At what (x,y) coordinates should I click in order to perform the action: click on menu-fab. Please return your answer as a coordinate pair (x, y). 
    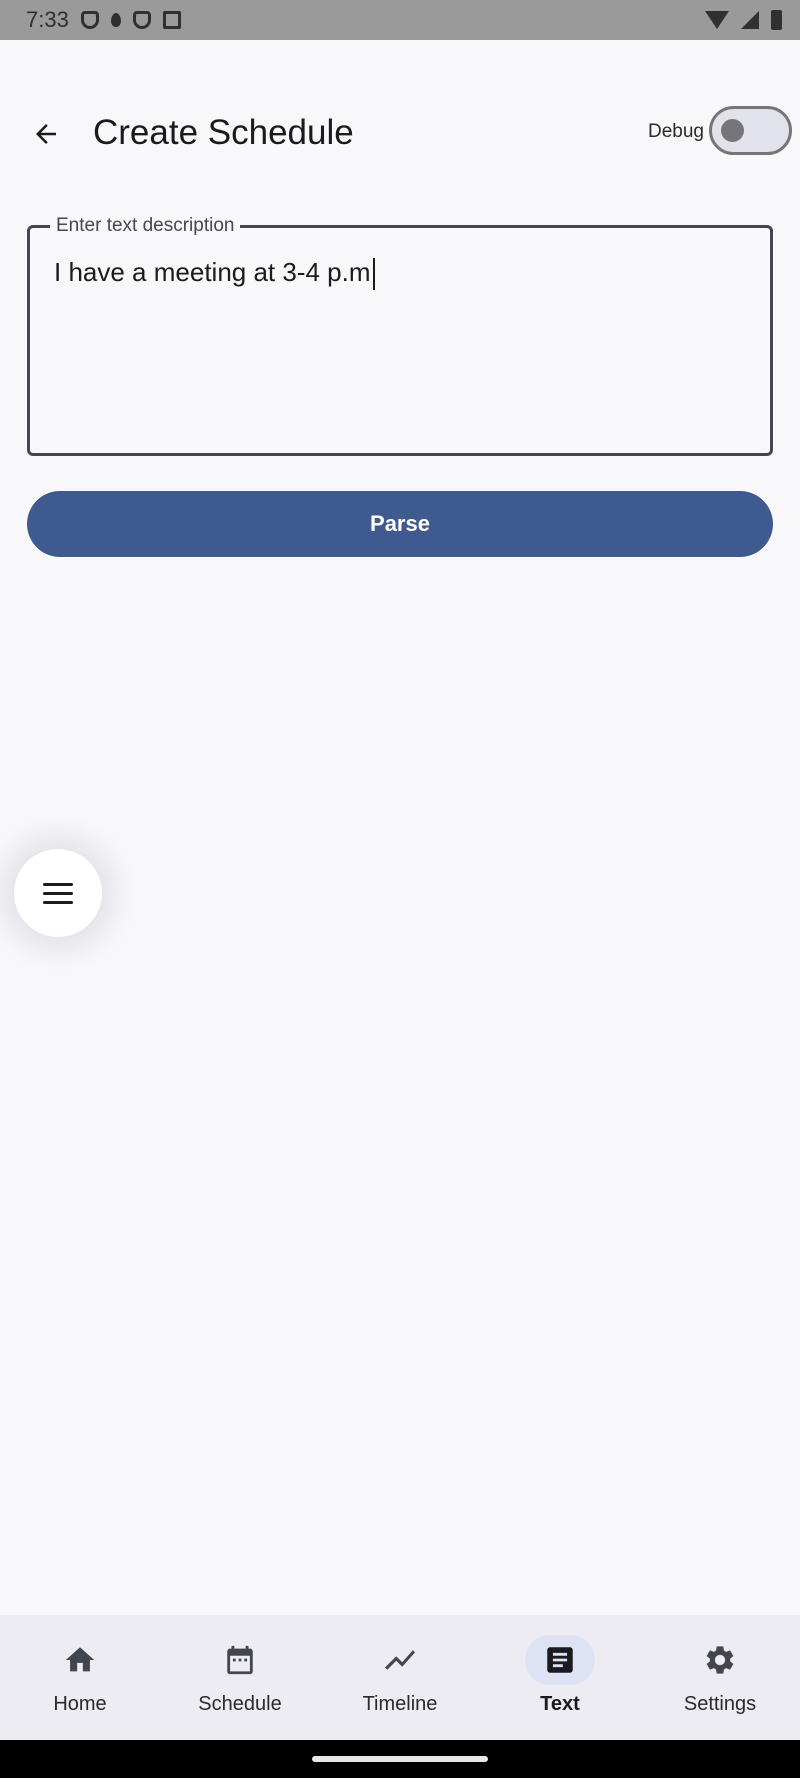
    Looking at the image, I should click on (58, 893).